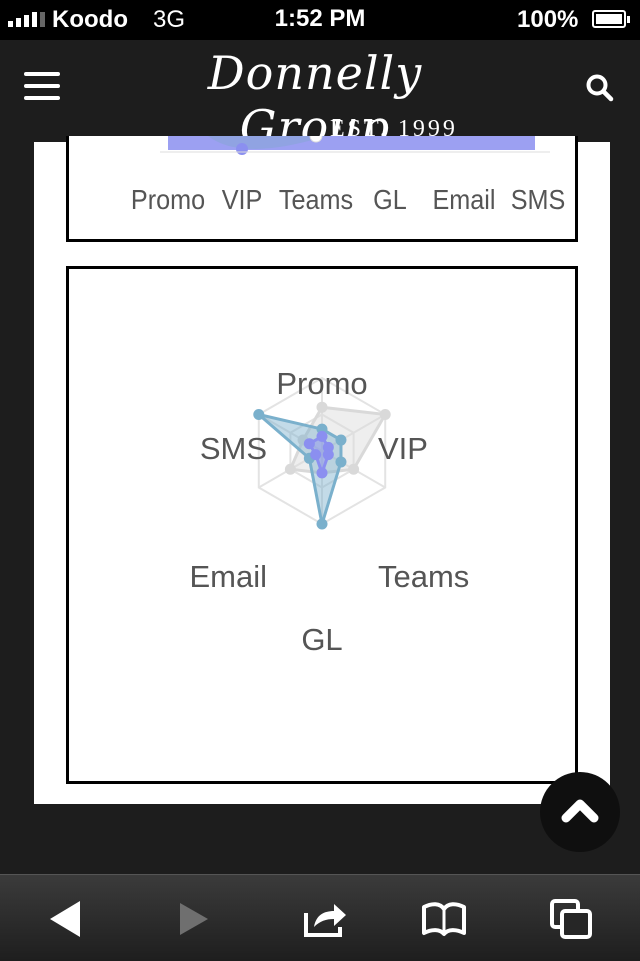  I want to click on back-arrow-icon, so click(68, 919).